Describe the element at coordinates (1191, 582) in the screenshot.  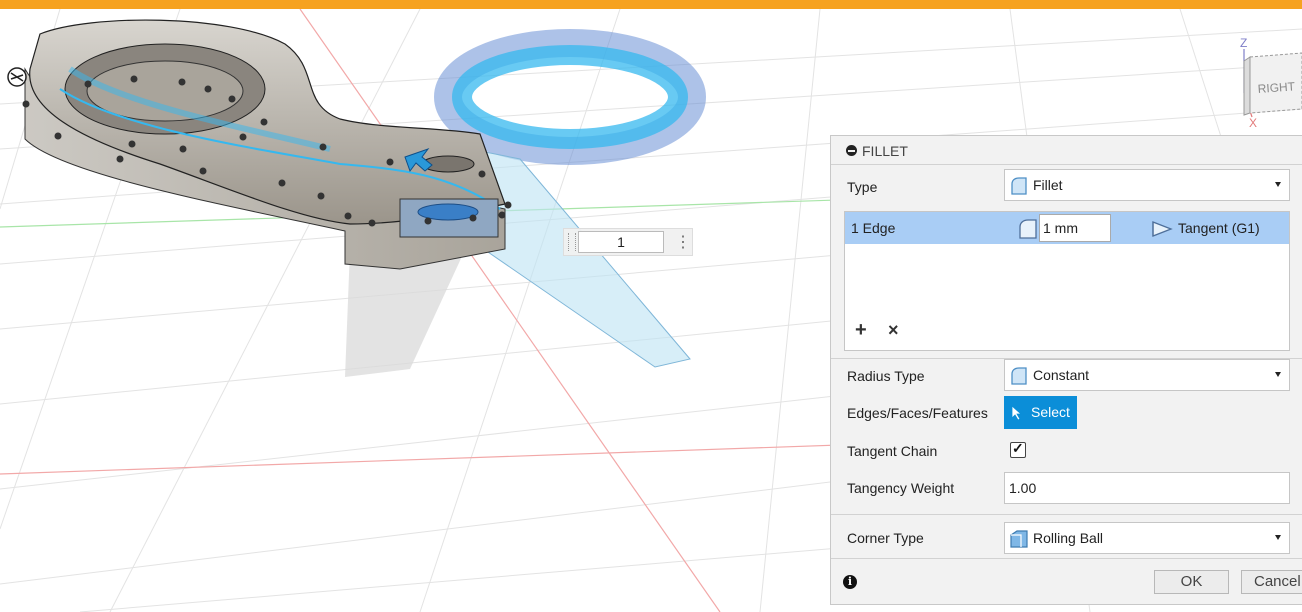
I see `ok-button: OK` at that location.